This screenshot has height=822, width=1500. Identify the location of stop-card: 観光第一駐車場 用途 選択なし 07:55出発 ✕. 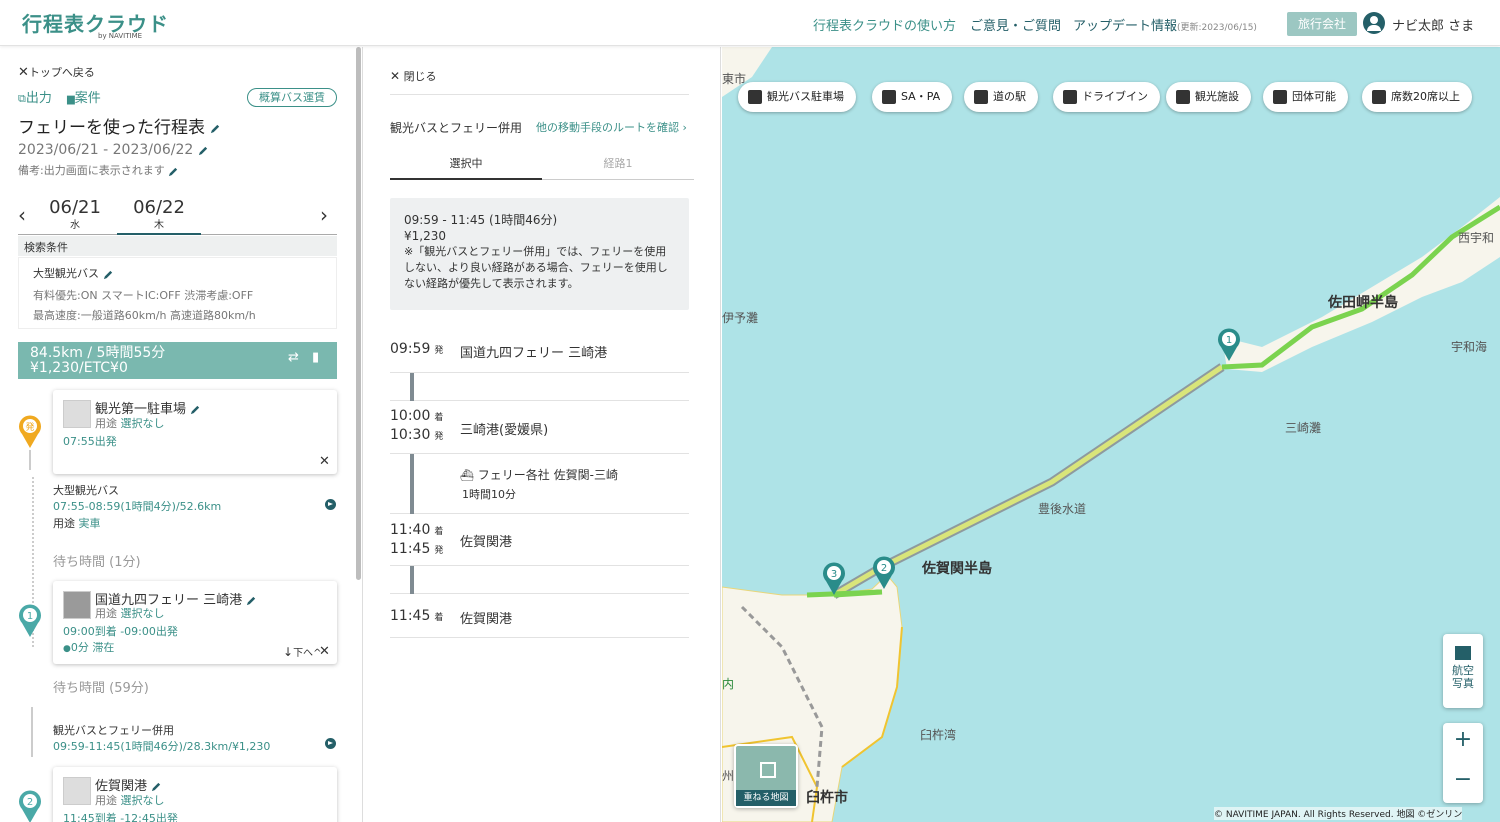
(195, 432).